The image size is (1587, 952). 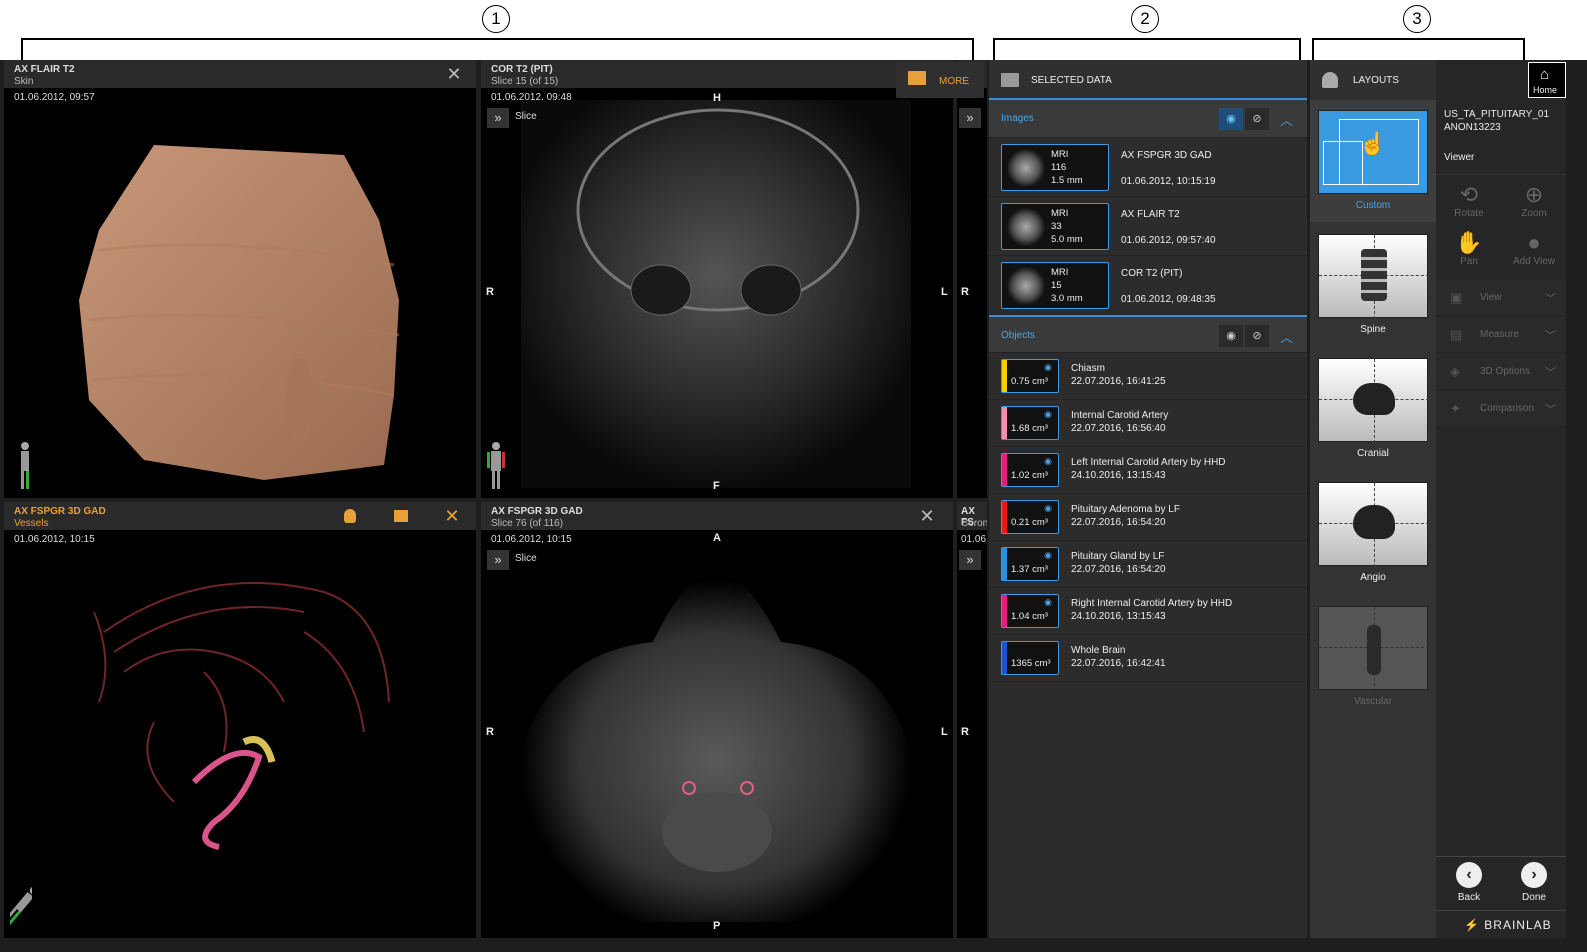 I want to click on add-view-head-icon: ●, so click(x=1534, y=242).